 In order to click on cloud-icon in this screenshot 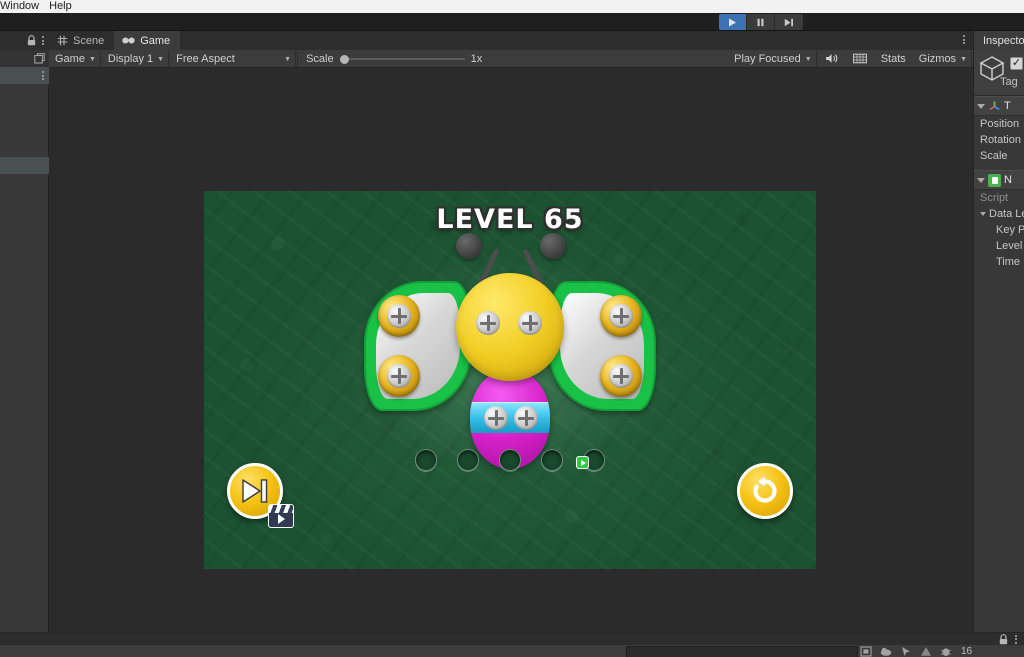, I will do `click(886, 651)`.